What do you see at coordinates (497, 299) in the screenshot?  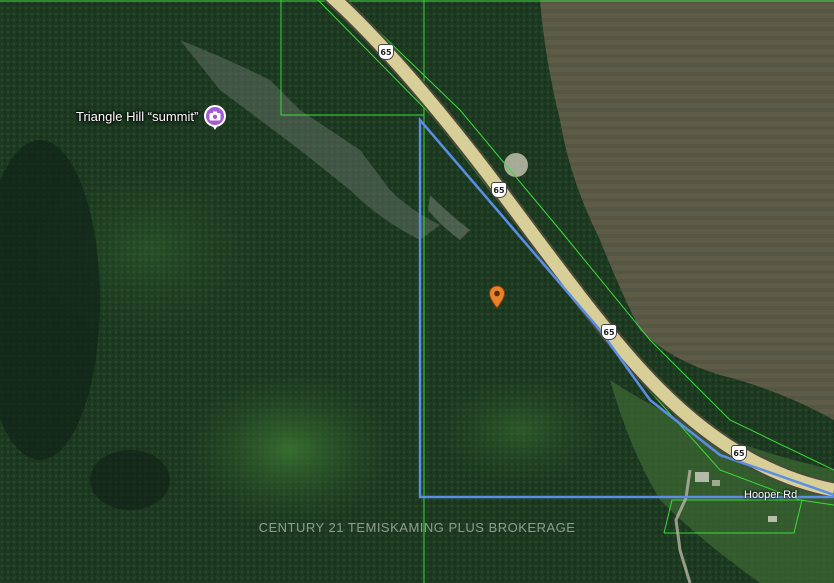 I see `location-pin-icon` at bounding box center [497, 299].